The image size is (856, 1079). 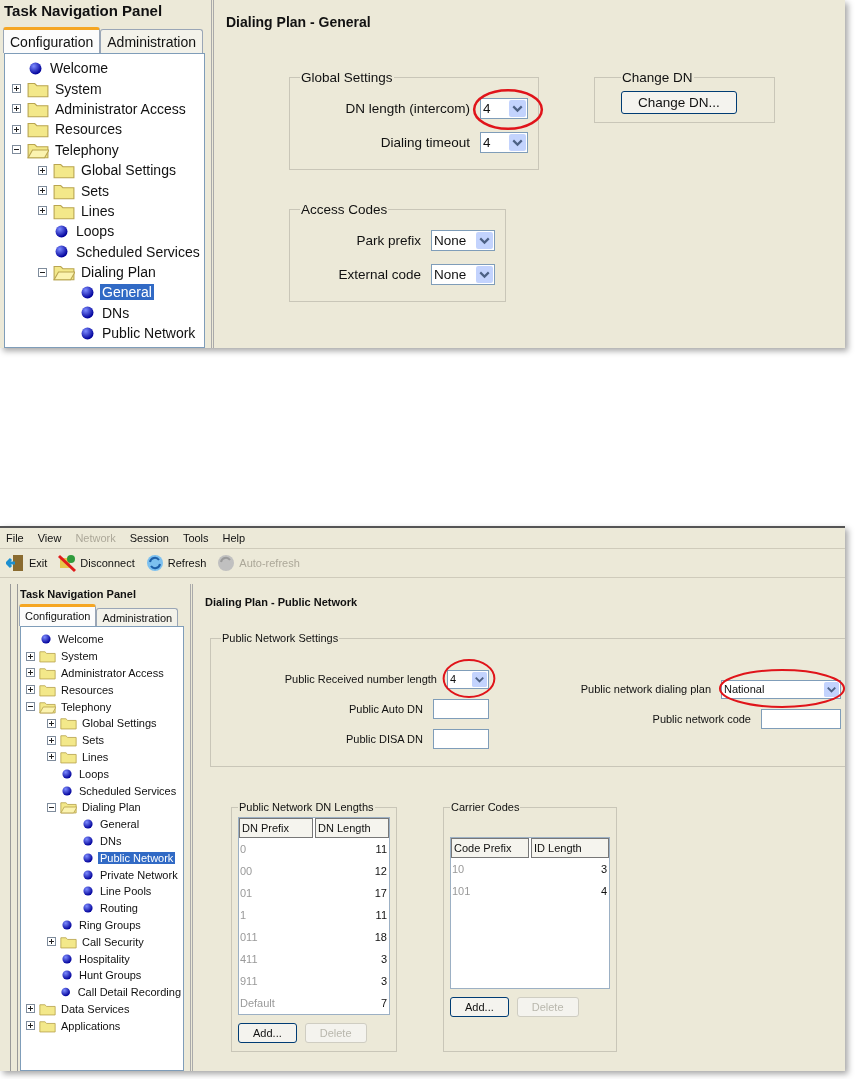 I want to click on disconnect-icon, so click(x=67, y=563).